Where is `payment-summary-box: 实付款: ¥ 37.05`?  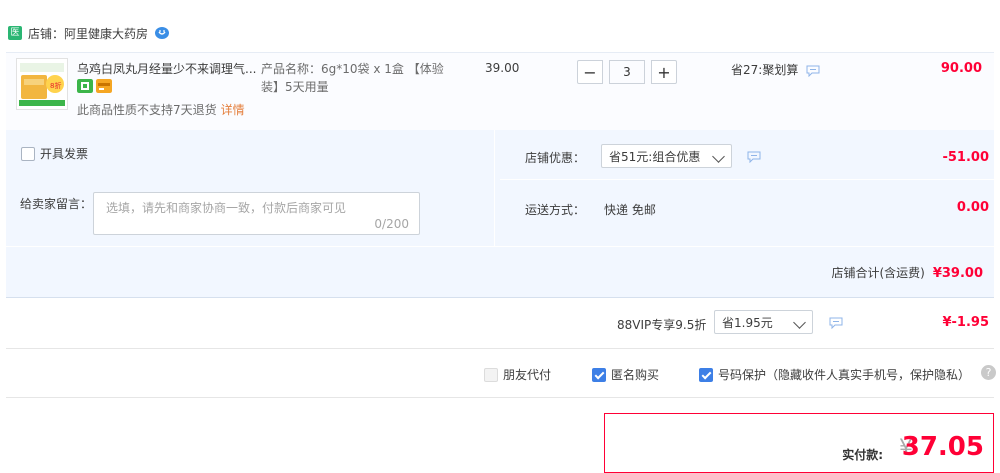
payment-summary-box: 实付款: ¥ 37.05 is located at coordinates (799, 443).